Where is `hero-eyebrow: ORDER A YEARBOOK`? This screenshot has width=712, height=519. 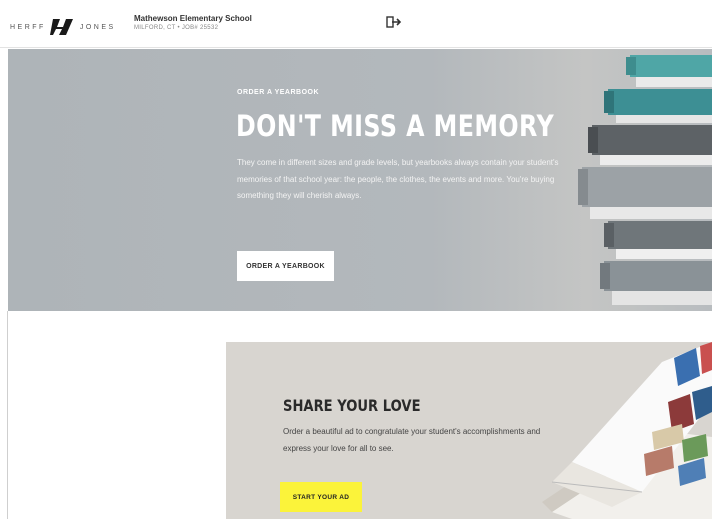 hero-eyebrow: ORDER A YEARBOOK is located at coordinates (278, 92).